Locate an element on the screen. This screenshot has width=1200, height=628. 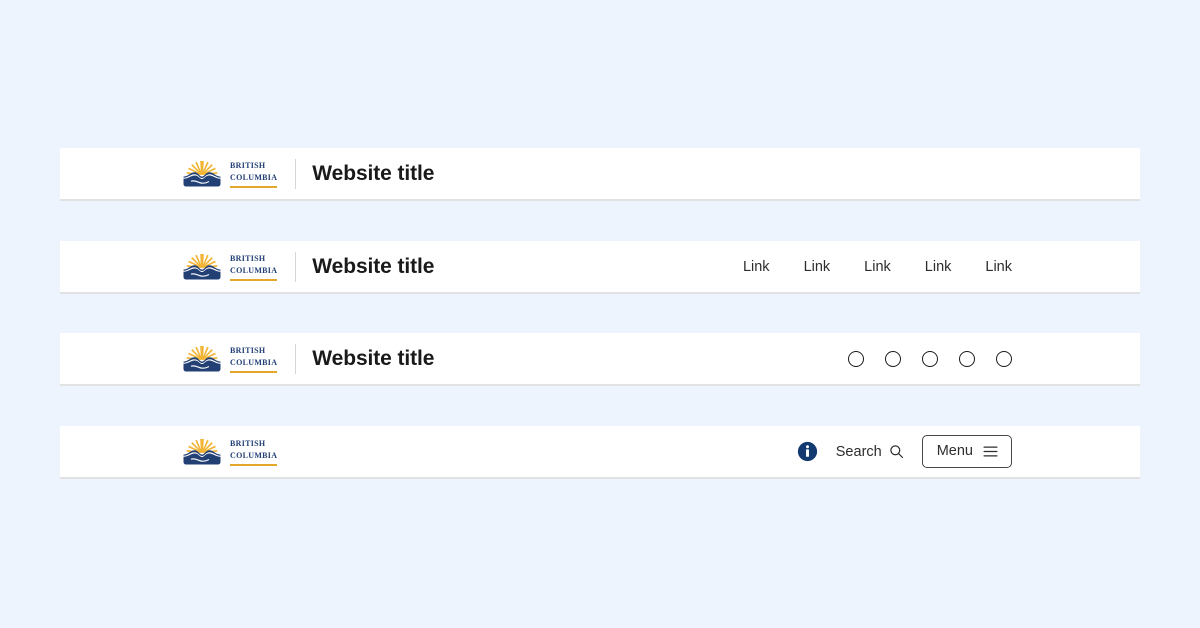
header-utility-zone: Search Menu is located at coordinates (904, 451).